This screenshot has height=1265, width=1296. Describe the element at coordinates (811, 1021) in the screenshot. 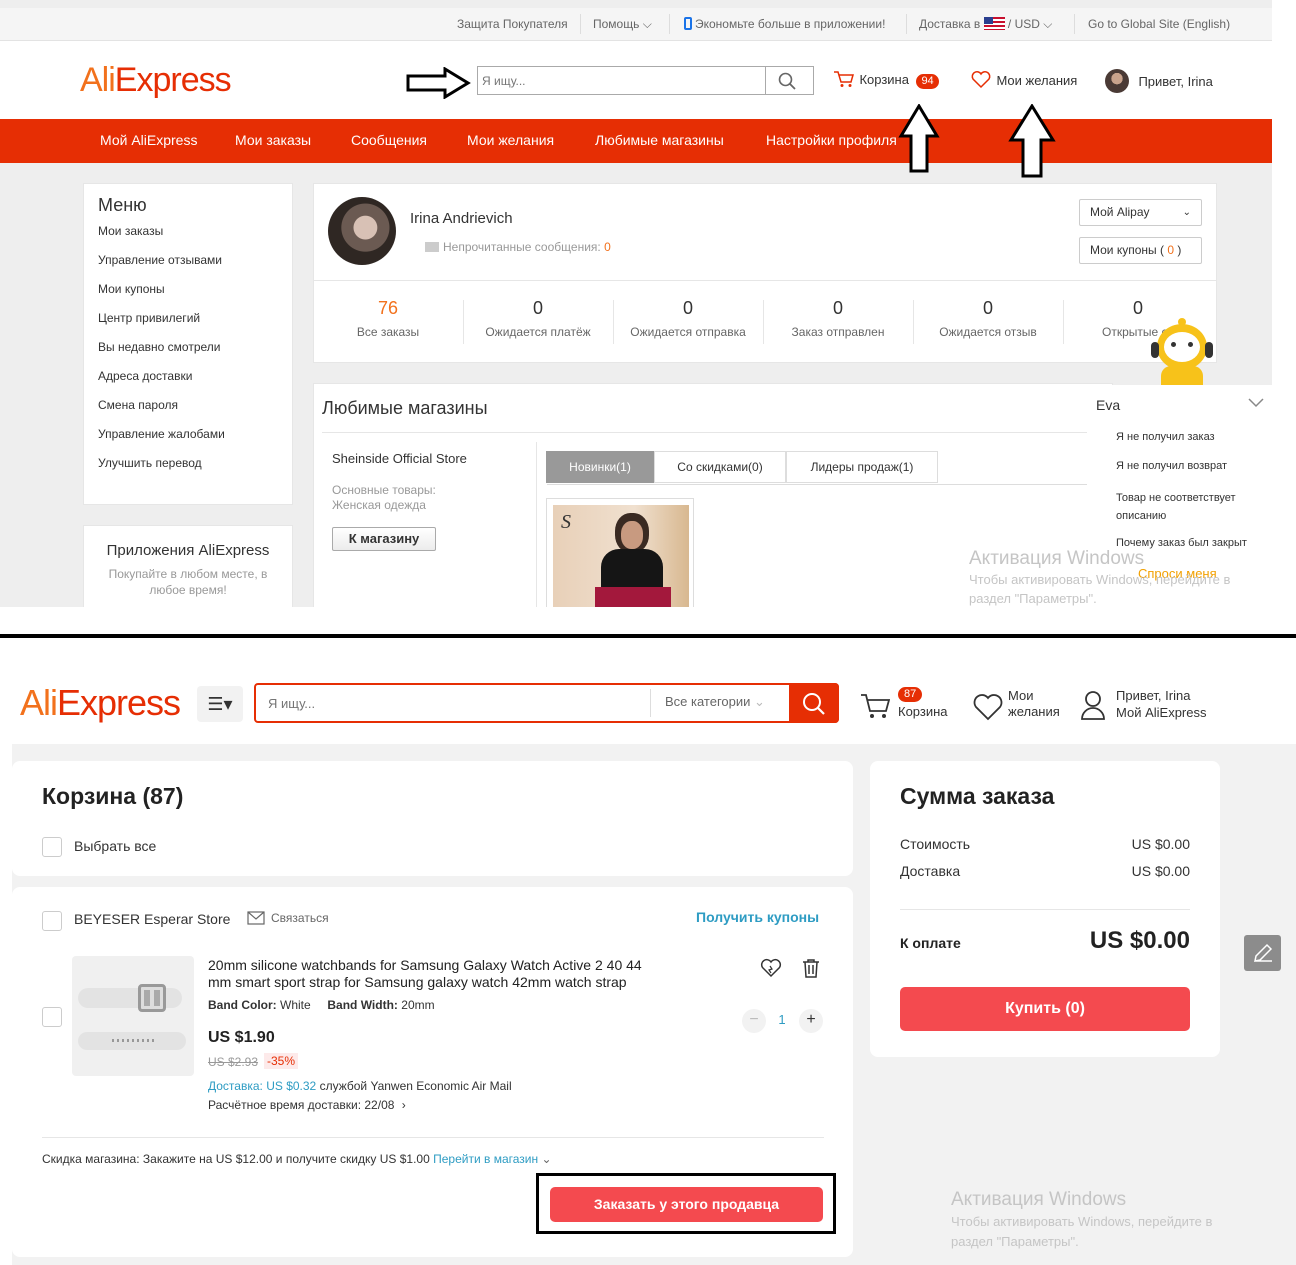

I see `qty-increase-button: +` at that location.